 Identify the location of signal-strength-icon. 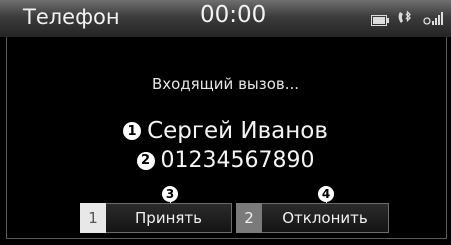
(433, 20).